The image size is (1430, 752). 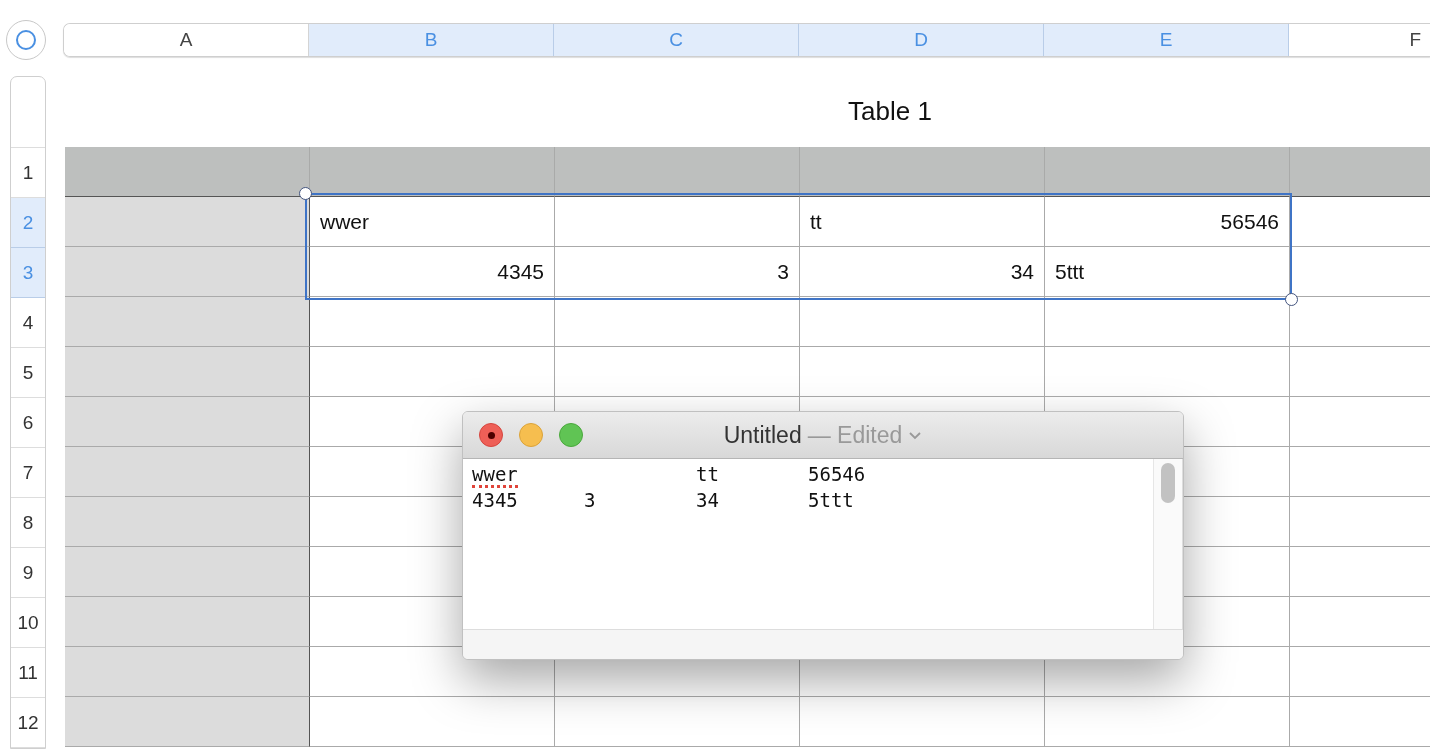 I want to click on row-header: 12, so click(x=28, y=723).